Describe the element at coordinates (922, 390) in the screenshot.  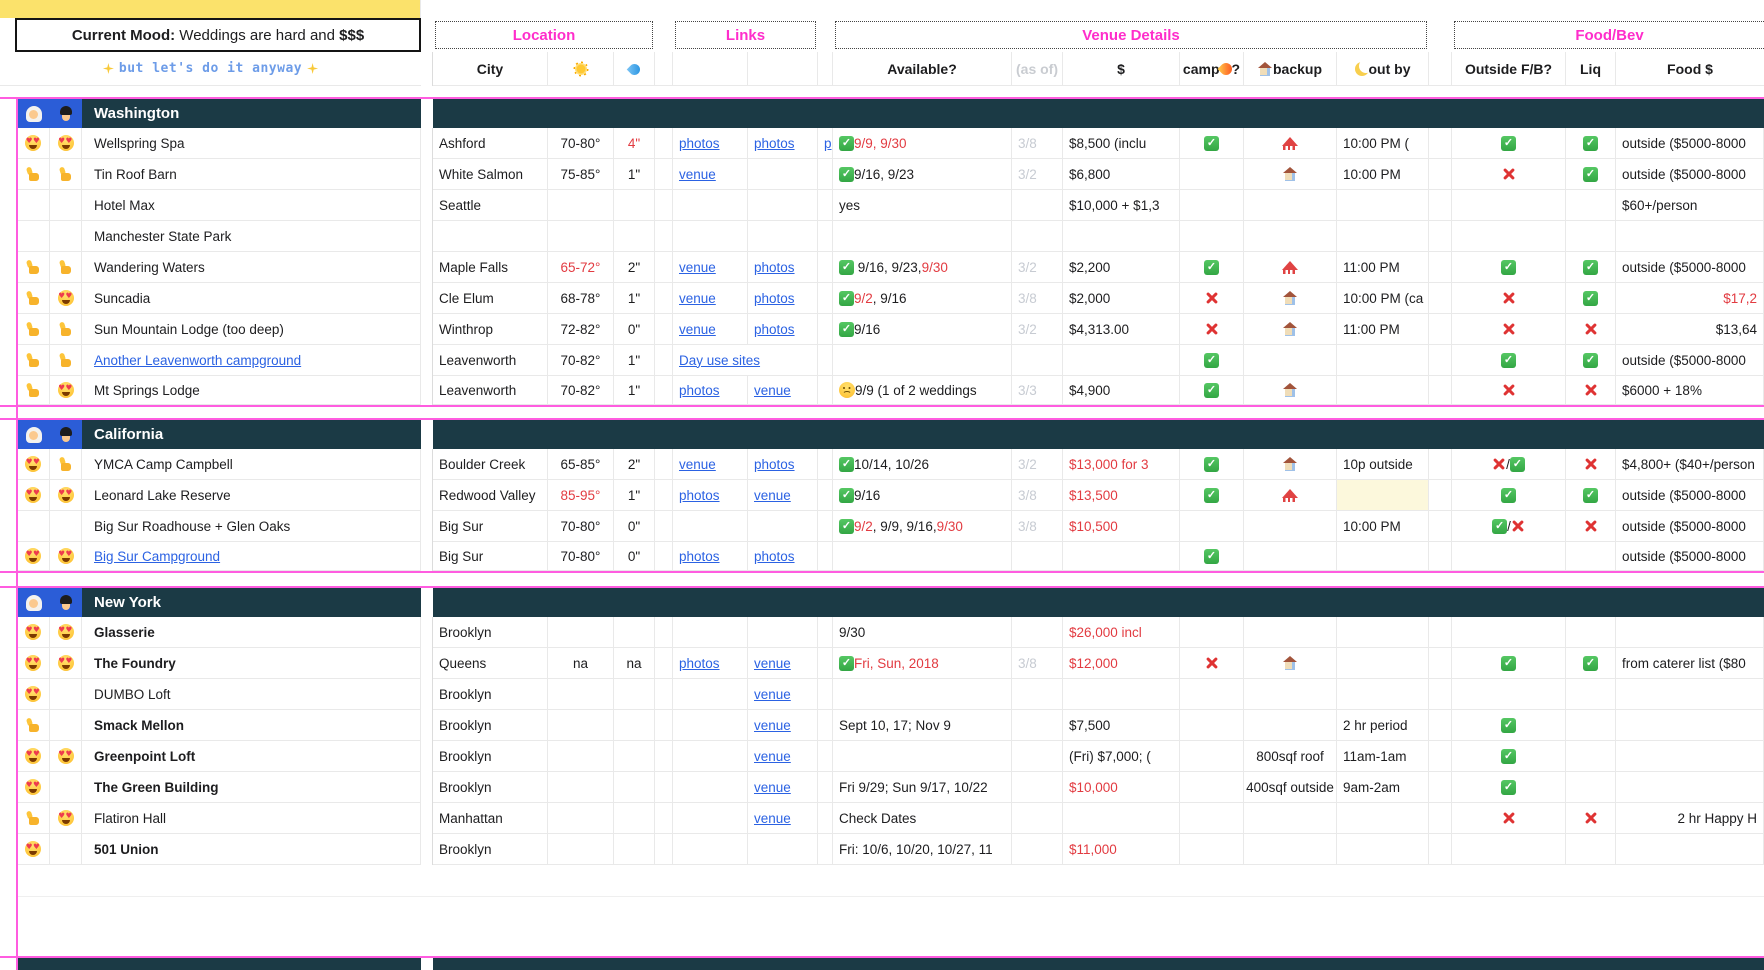
I see `cell-available: 9/9 (1 of 2 weddings` at that location.